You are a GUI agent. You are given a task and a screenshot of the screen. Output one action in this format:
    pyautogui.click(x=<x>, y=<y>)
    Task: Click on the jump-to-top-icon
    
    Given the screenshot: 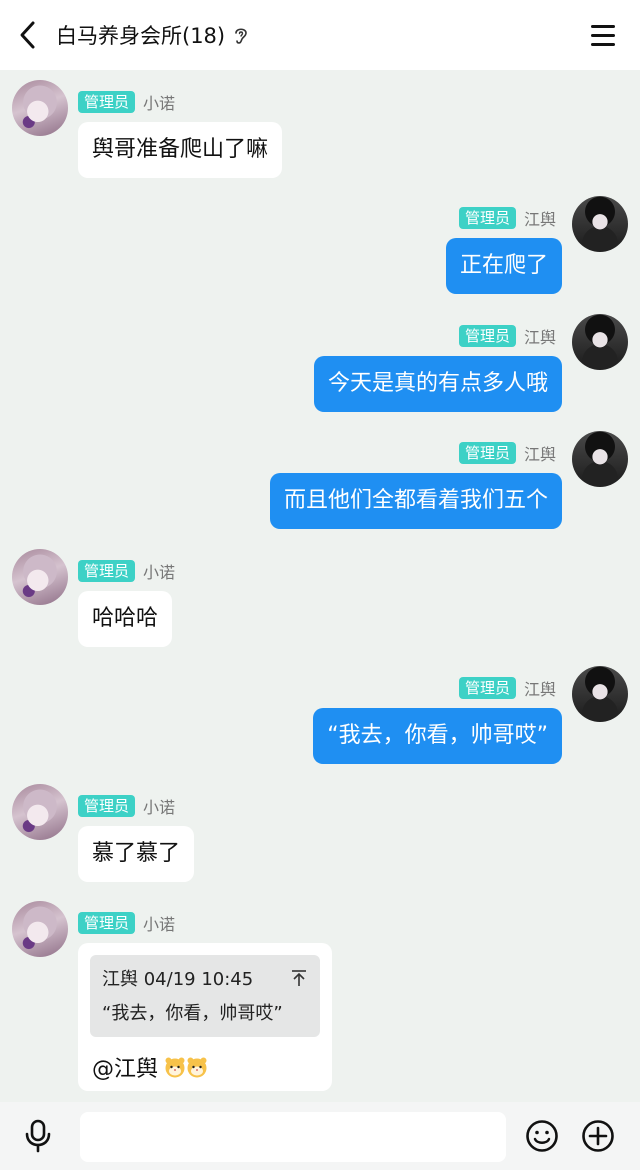 What is the action you would take?
    pyautogui.click(x=299, y=978)
    